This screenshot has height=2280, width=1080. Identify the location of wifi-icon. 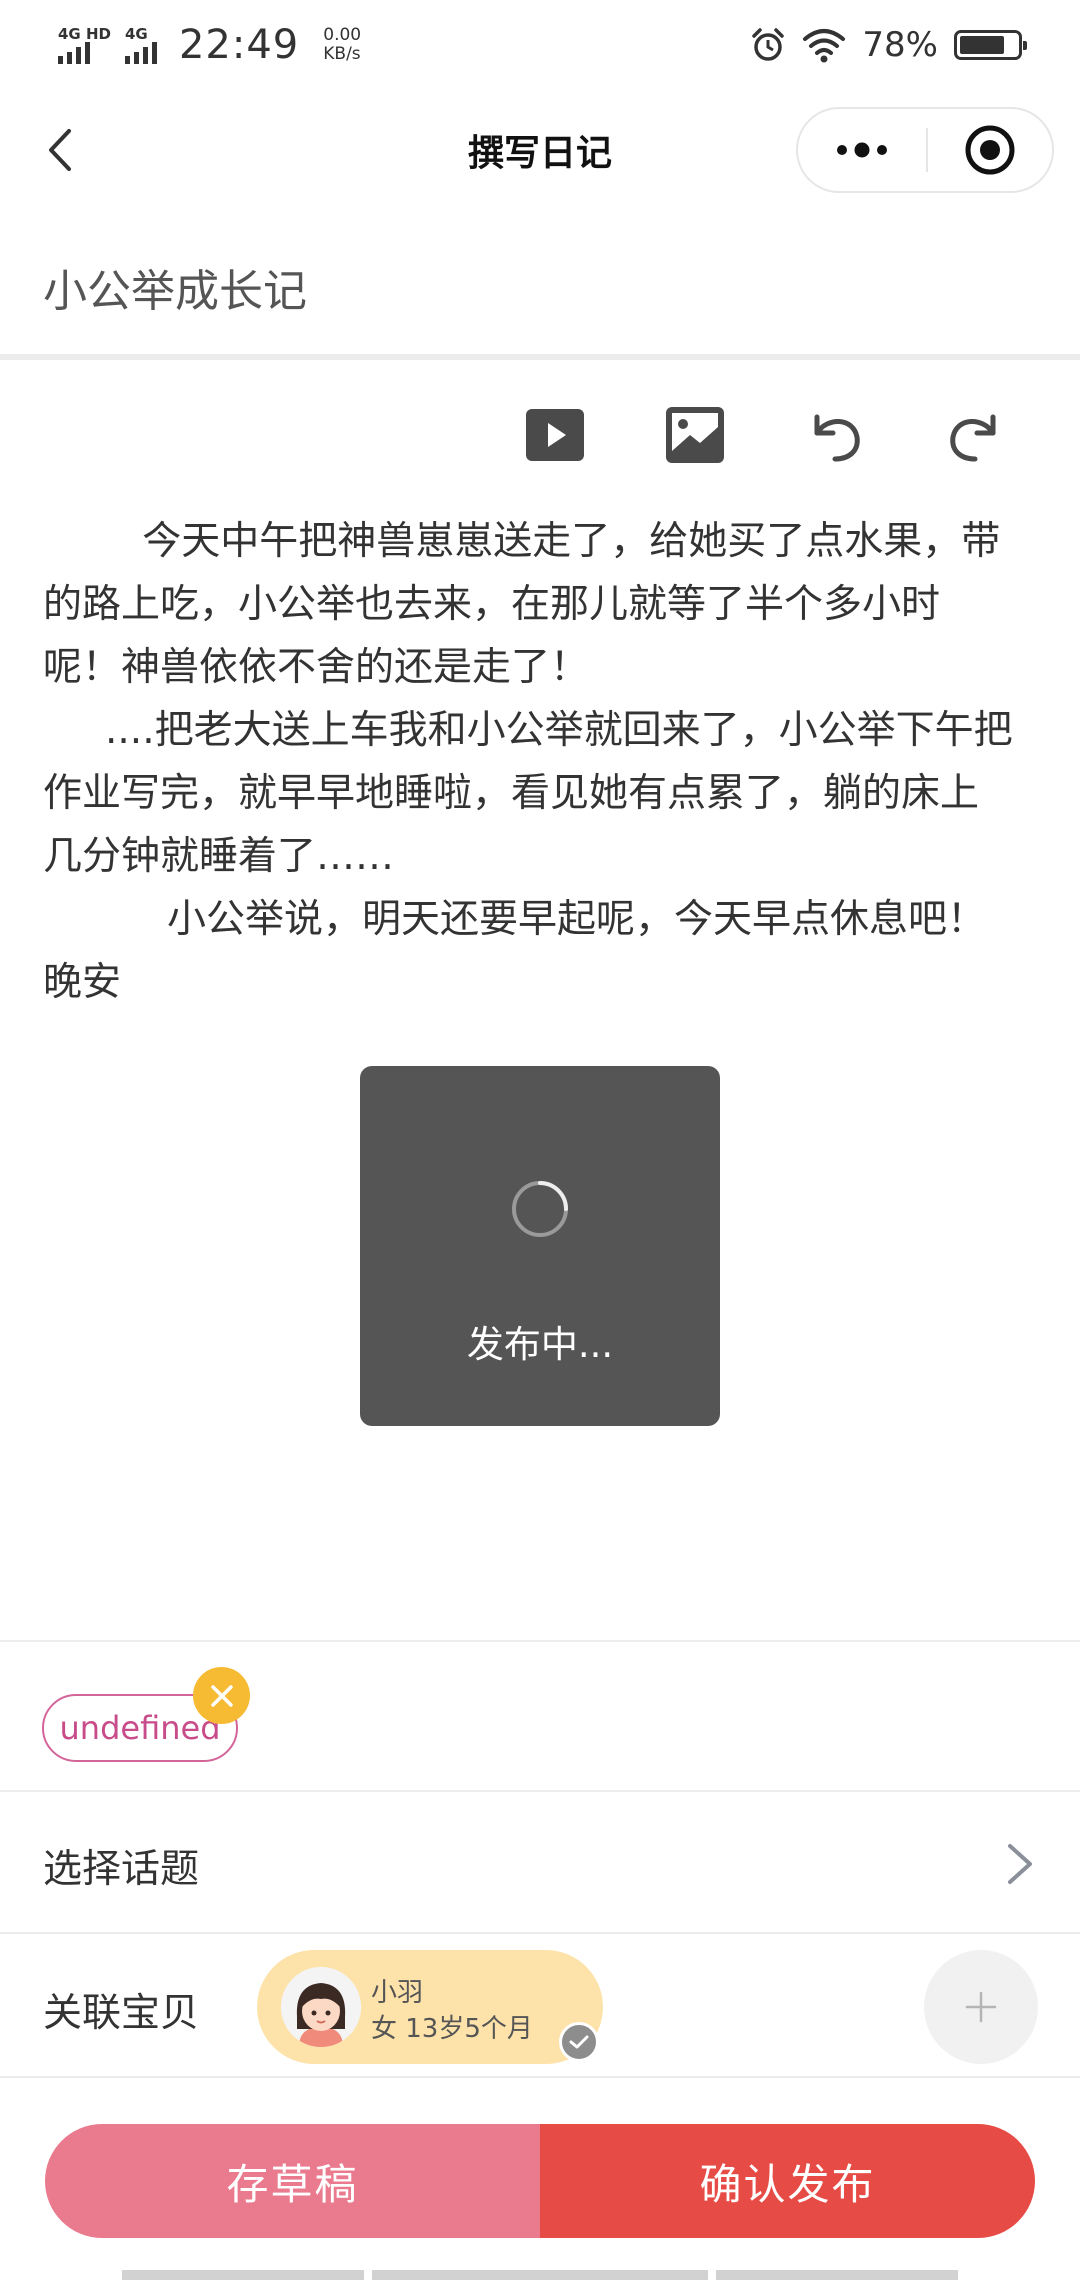
(824, 46).